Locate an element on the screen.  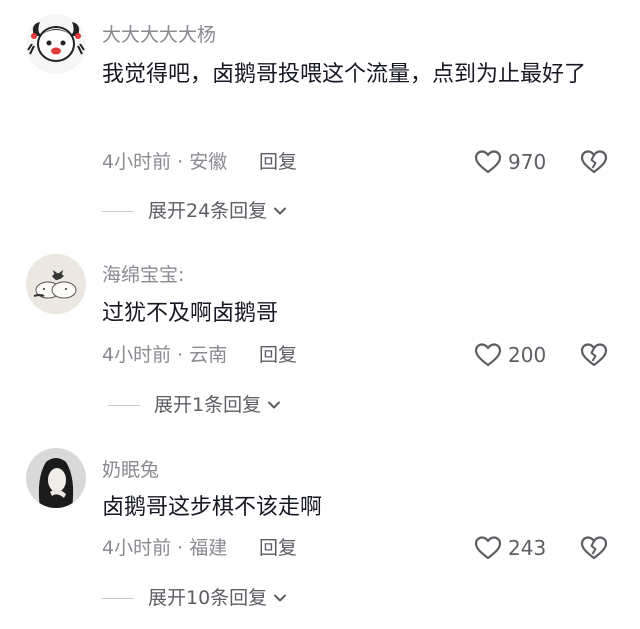
like-button: 970 is located at coordinates (510, 162).